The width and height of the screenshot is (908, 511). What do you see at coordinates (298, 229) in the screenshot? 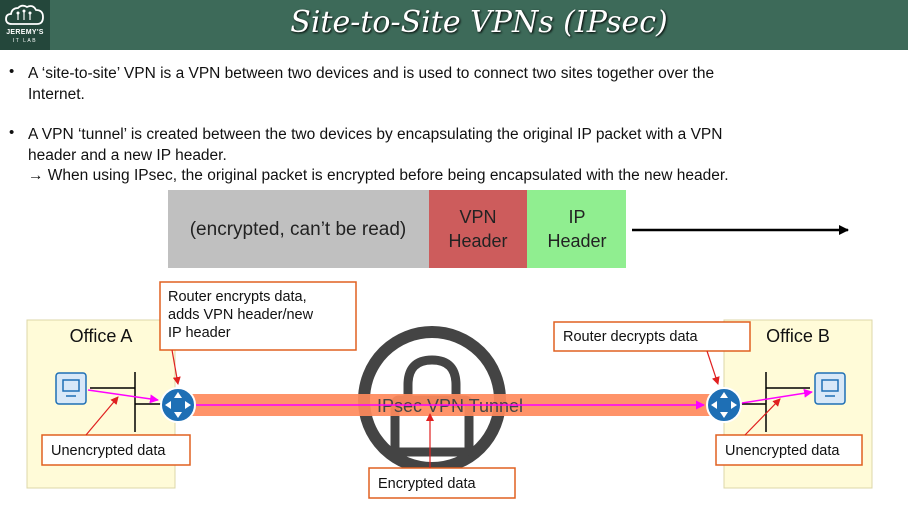
I see `payload-label: (encrypted, can’t be read)` at bounding box center [298, 229].